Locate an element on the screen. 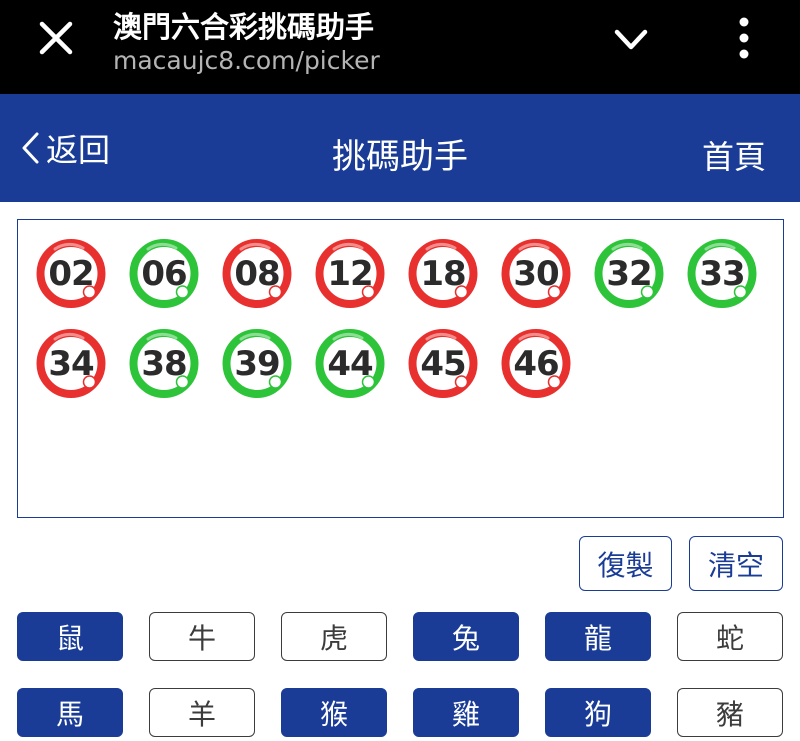 The height and width of the screenshot is (741, 800). ball-number: 06 is located at coordinates (164, 273).